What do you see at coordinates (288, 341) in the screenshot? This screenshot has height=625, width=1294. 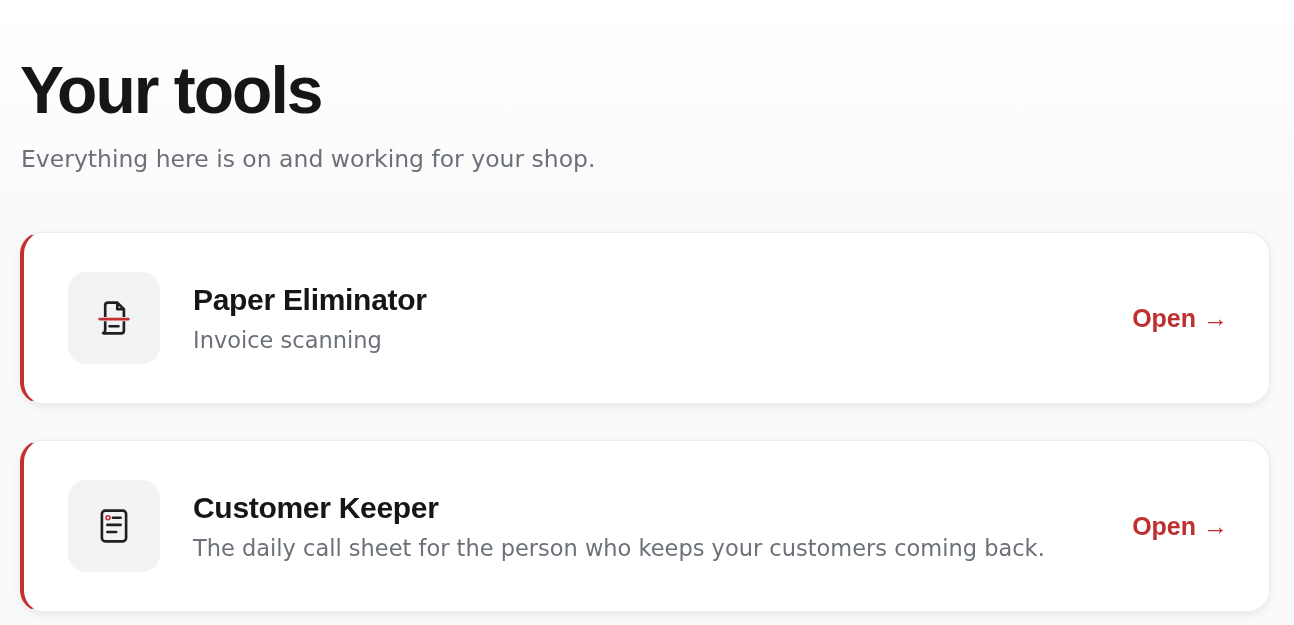 I see `tool-description: Invoice scanning` at bounding box center [288, 341].